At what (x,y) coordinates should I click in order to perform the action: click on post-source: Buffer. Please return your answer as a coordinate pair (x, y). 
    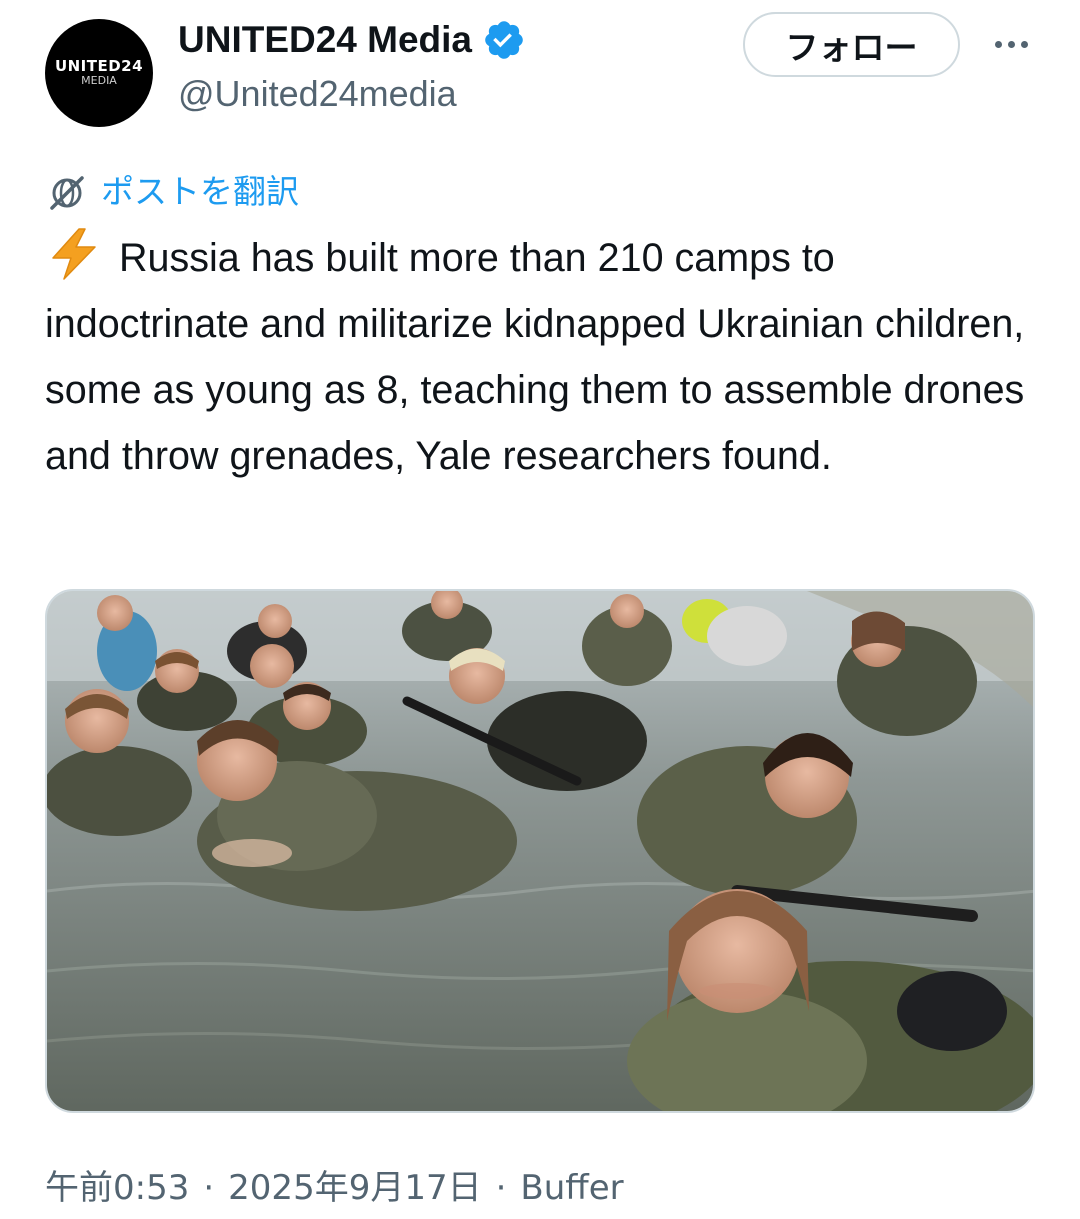
    Looking at the image, I should click on (571, 1188).